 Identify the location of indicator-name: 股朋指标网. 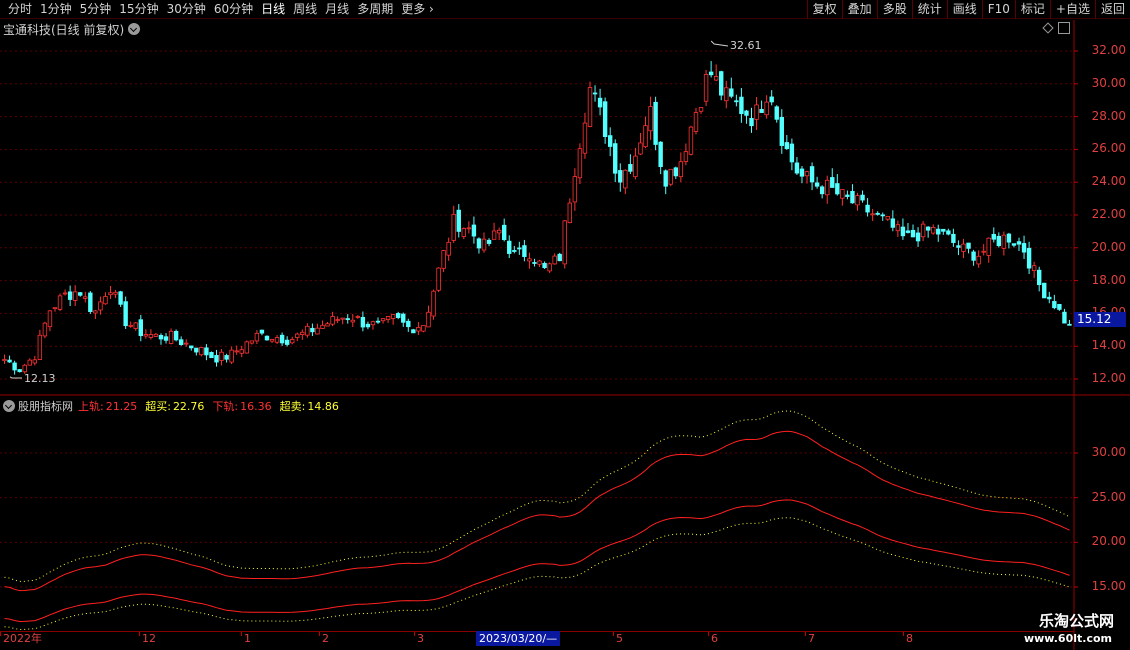
(45, 406).